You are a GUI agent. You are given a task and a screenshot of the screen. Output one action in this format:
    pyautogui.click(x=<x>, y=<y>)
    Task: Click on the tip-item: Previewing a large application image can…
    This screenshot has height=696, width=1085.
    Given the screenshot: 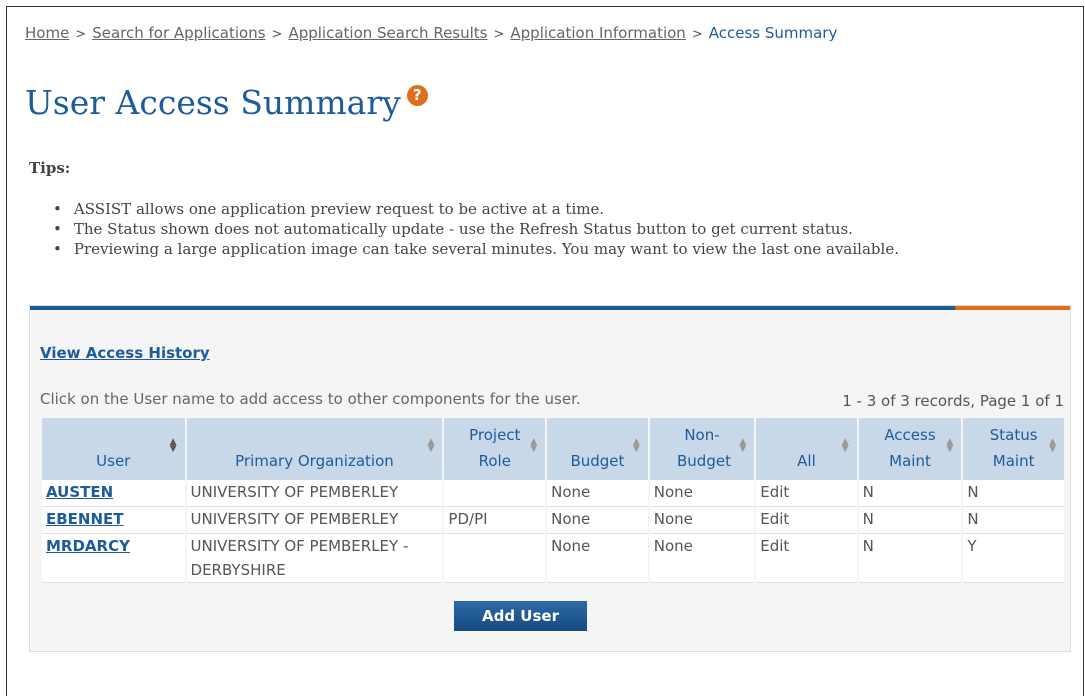 What is the action you would take?
    pyautogui.click(x=476, y=249)
    